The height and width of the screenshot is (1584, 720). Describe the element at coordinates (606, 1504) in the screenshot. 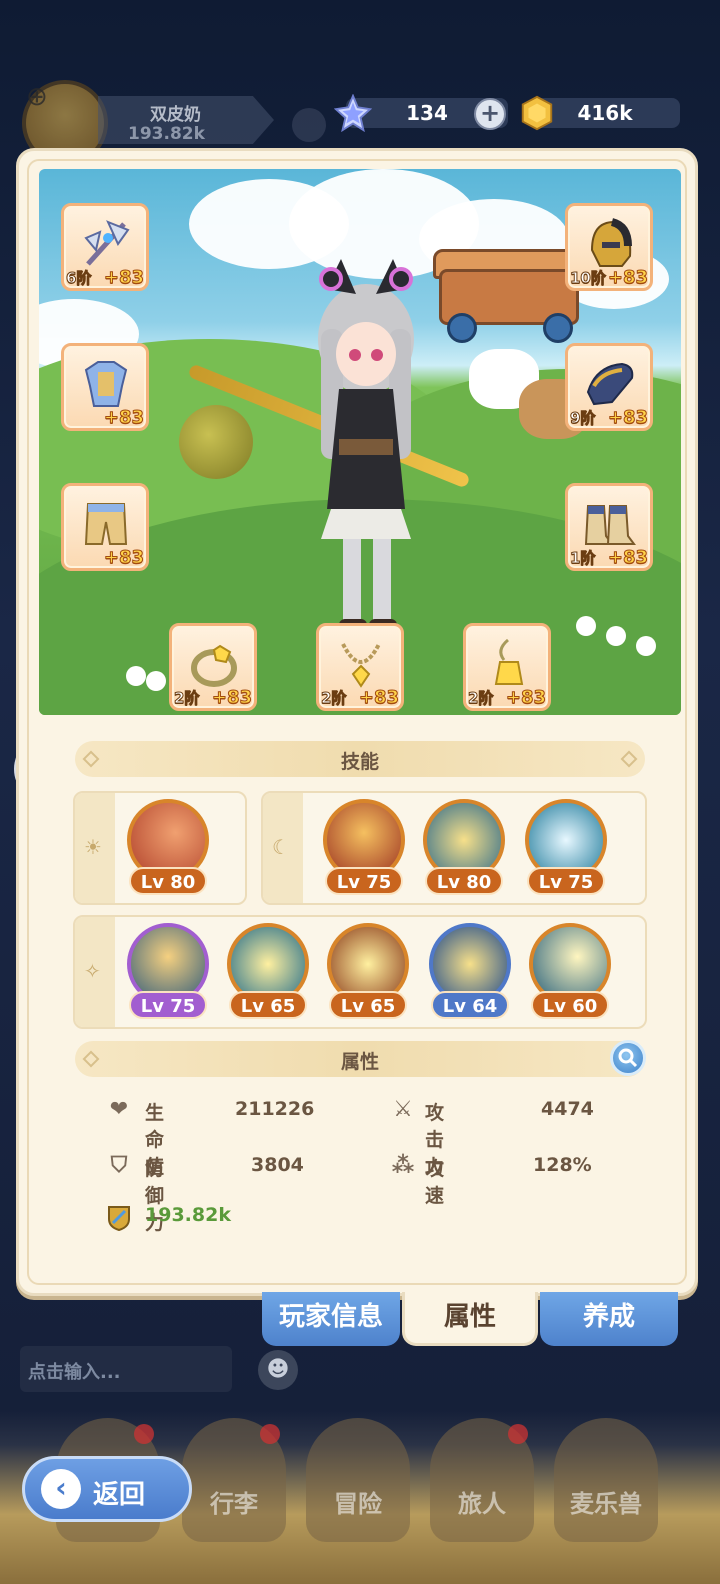

I see `nav-pets-label: 麦乐兽` at that location.